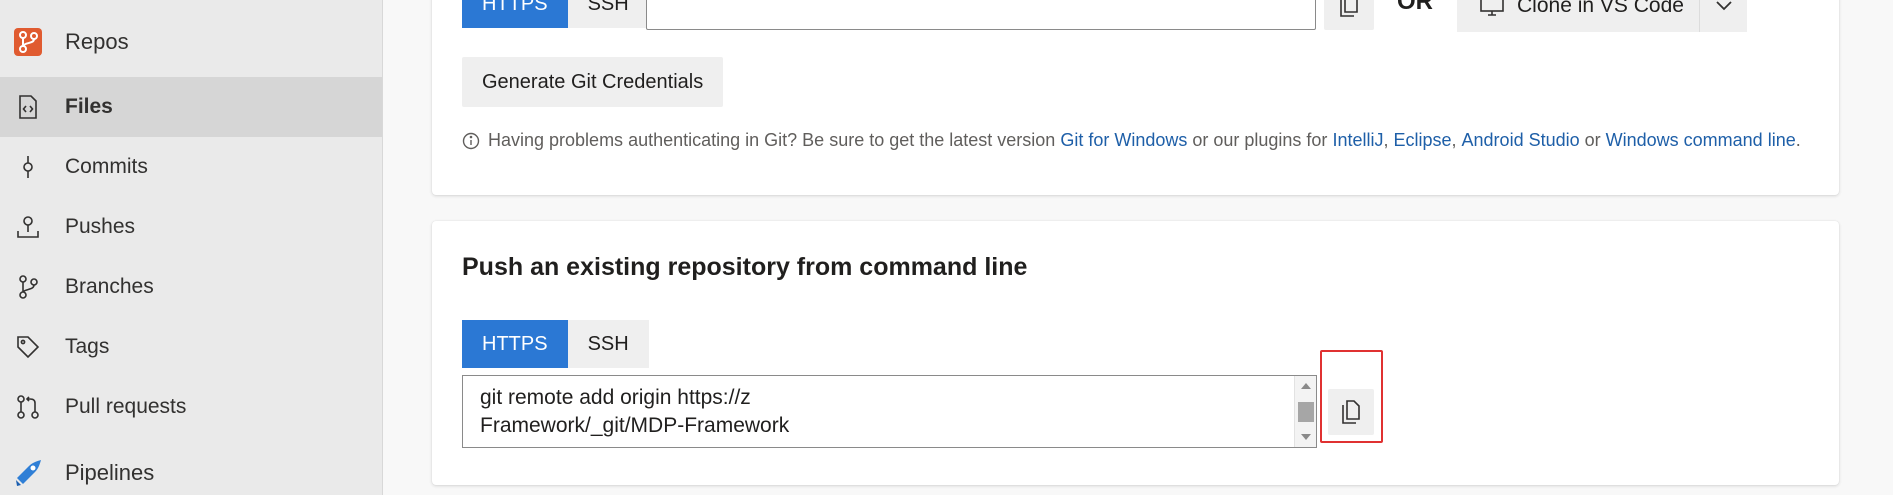 The width and height of the screenshot is (1893, 495). I want to click on branch-icon, so click(28, 287).